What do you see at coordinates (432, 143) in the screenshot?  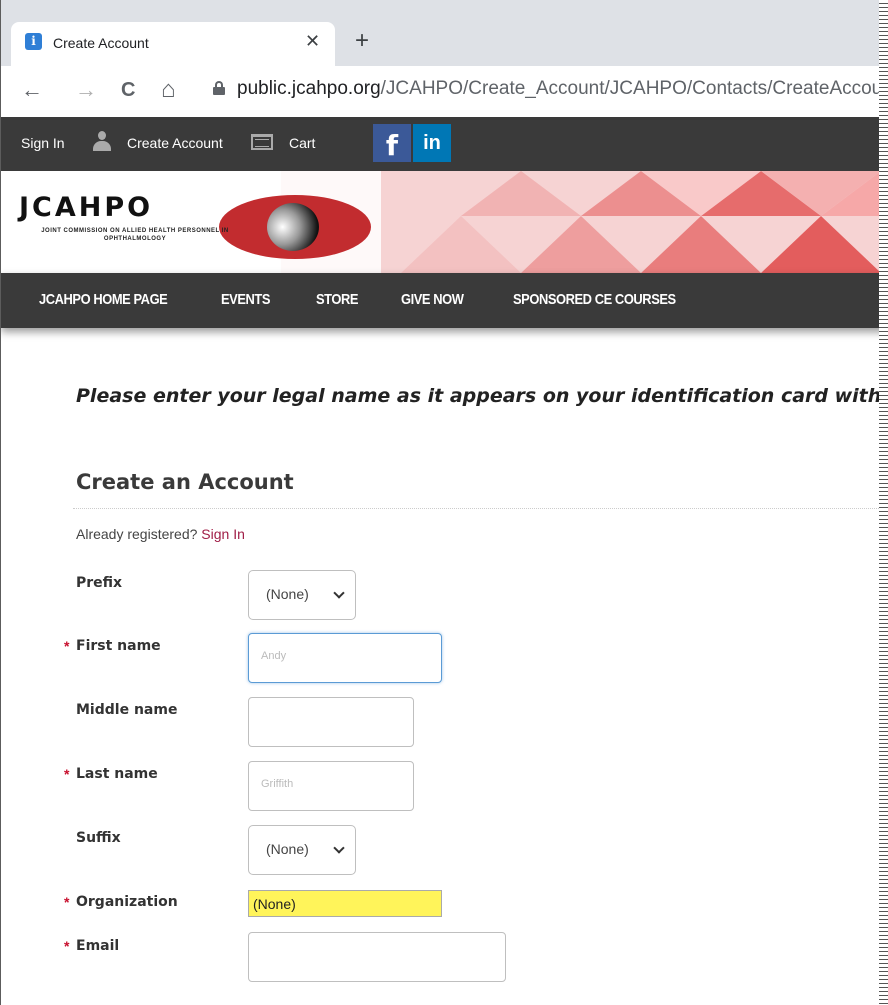 I see `linkedin-icon: in` at bounding box center [432, 143].